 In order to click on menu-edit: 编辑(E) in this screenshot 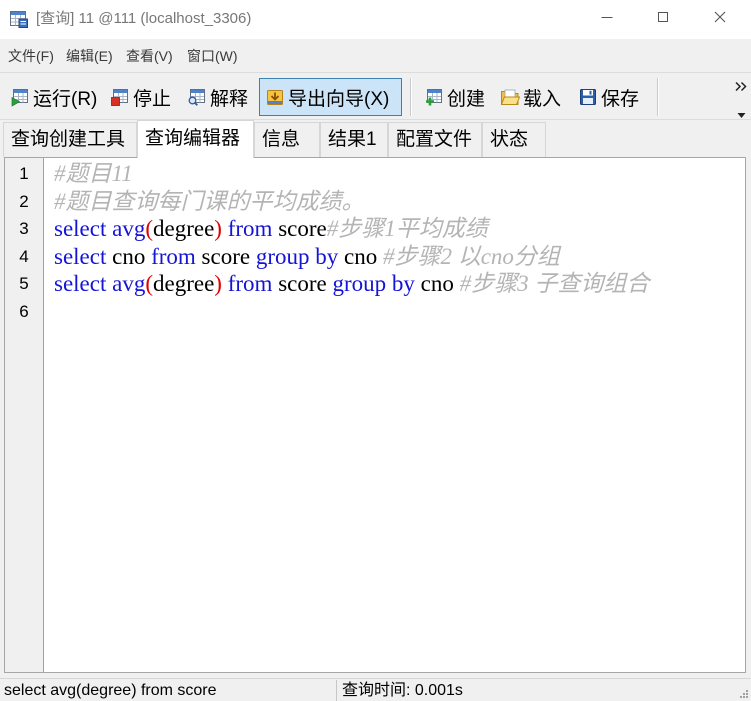, I will do `click(89, 56)`.